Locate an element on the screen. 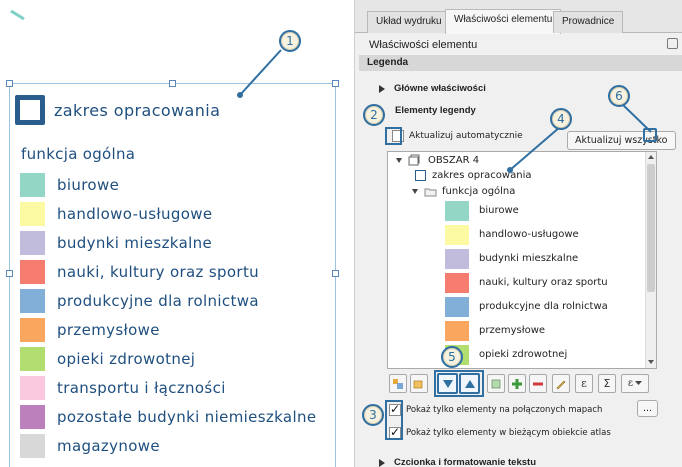 This screenshot has height=467, width=682. resize-handle-right-middle is located at coordinates (335, 273).